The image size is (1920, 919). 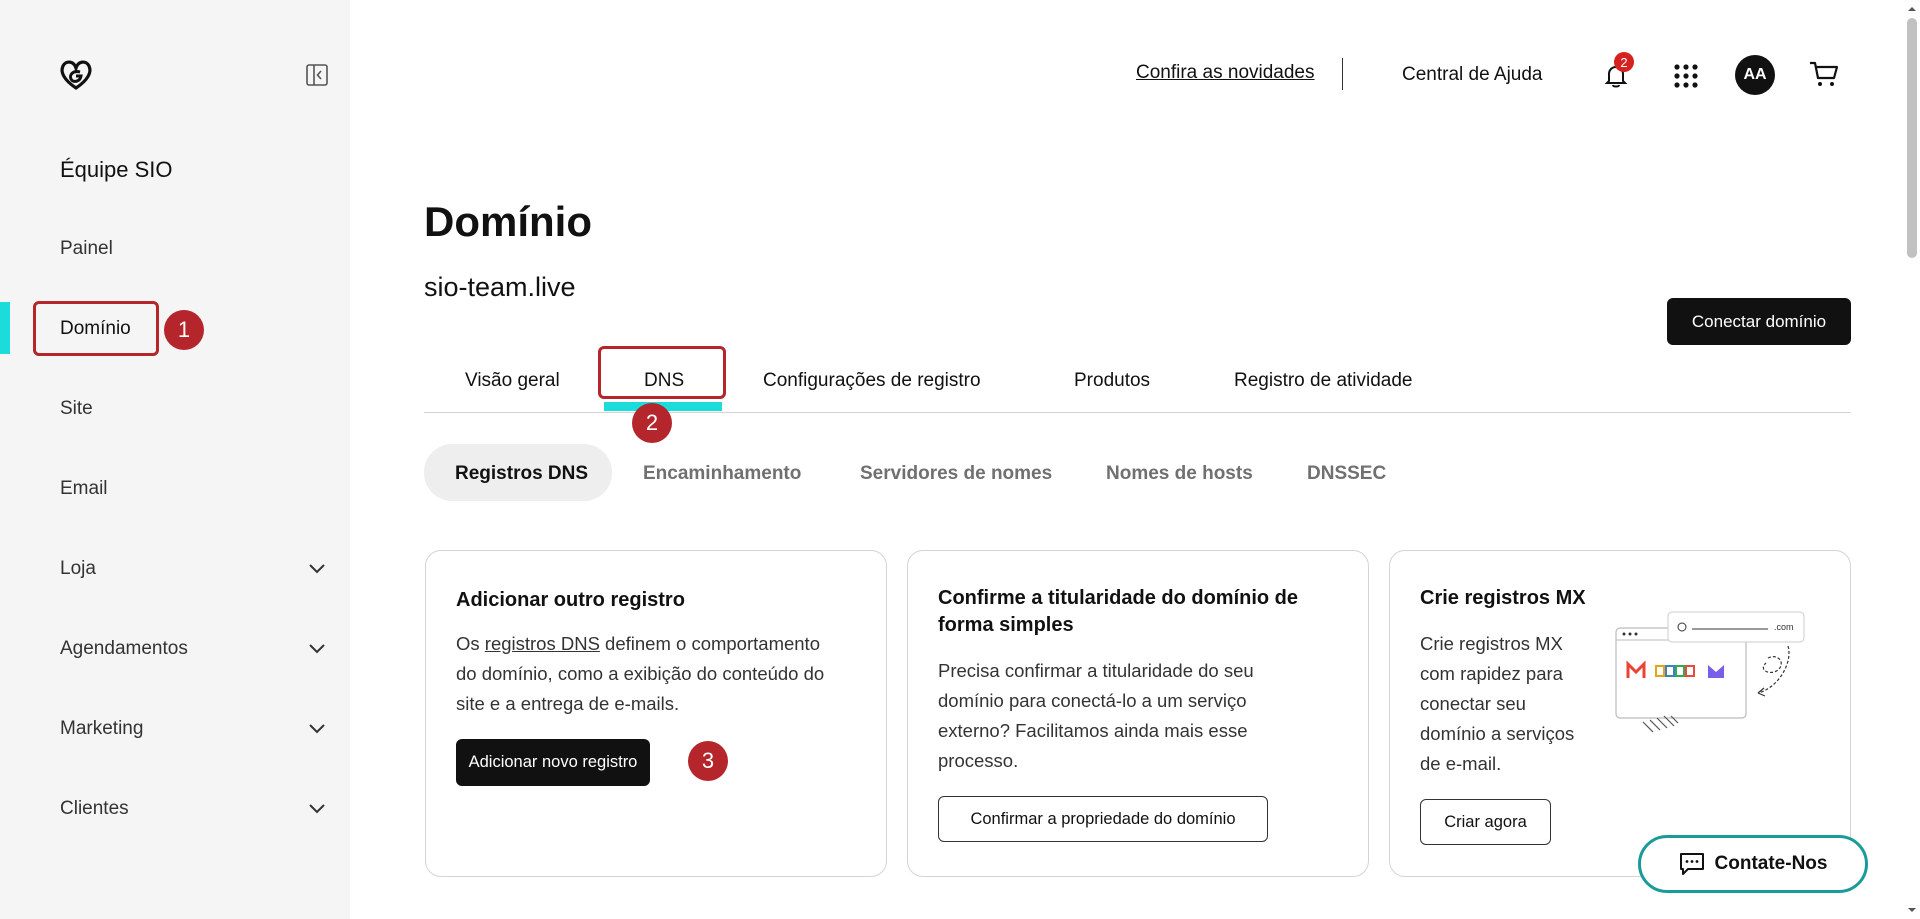 What do you see at coordinates (76, 409) in the screenshot?
I see `sidebar-item-site: Site` at bounding box center [76, 409].